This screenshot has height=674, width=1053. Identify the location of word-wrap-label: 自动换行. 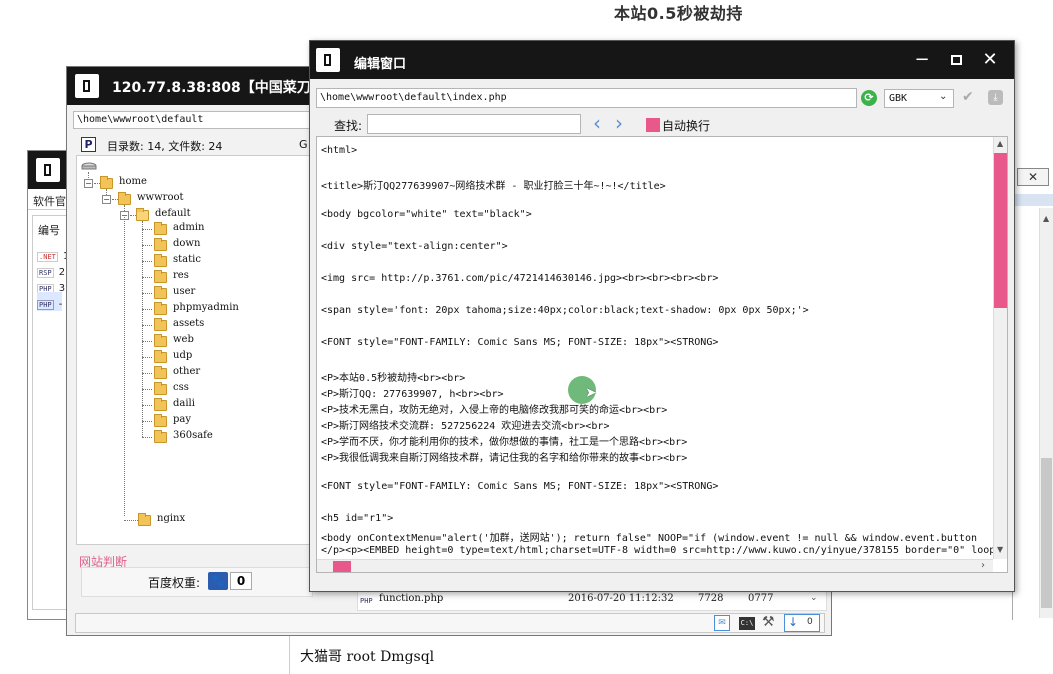
(686, 125).